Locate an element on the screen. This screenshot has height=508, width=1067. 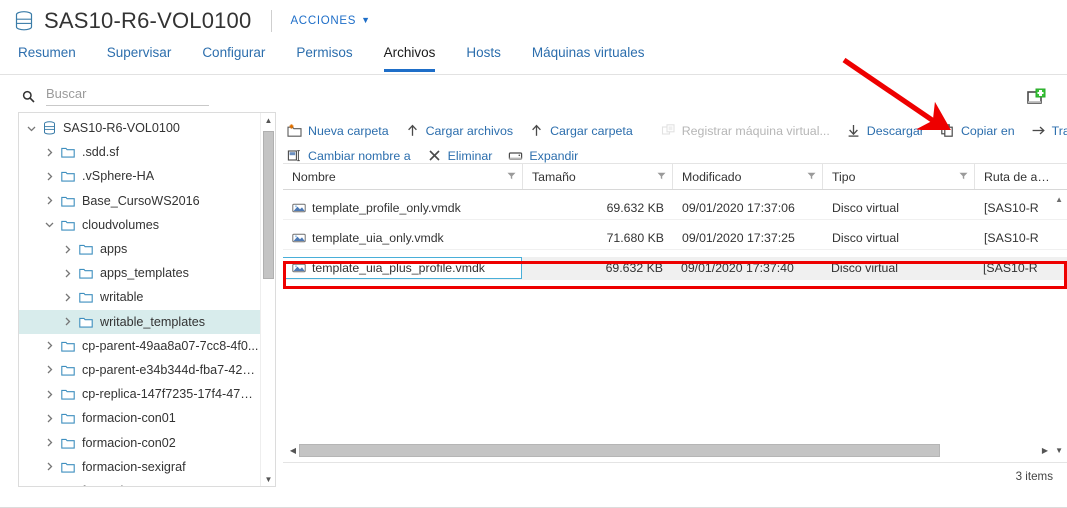
cell-modified: 09/01/2020 17:37:06 is located at coordinates (748, 208).